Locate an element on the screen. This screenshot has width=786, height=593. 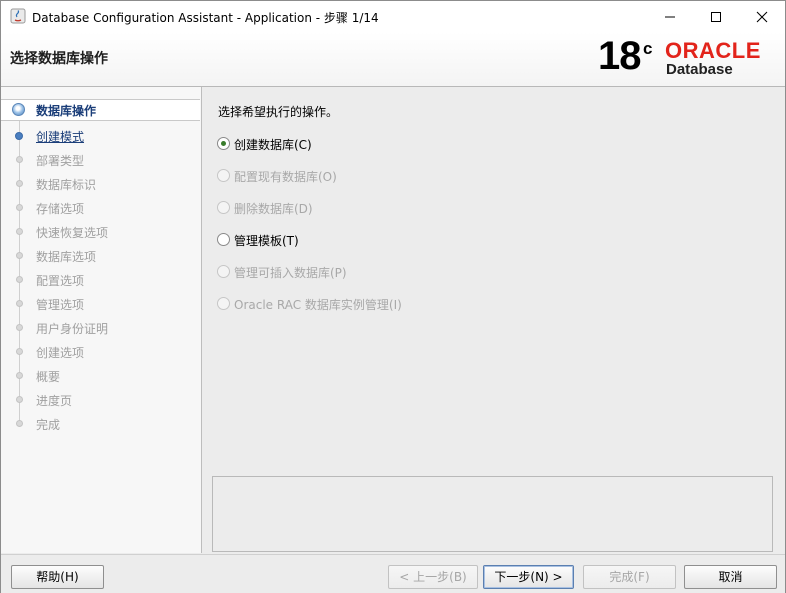
step-creation-option: 创建选项 is located at coordinates (101, 352).